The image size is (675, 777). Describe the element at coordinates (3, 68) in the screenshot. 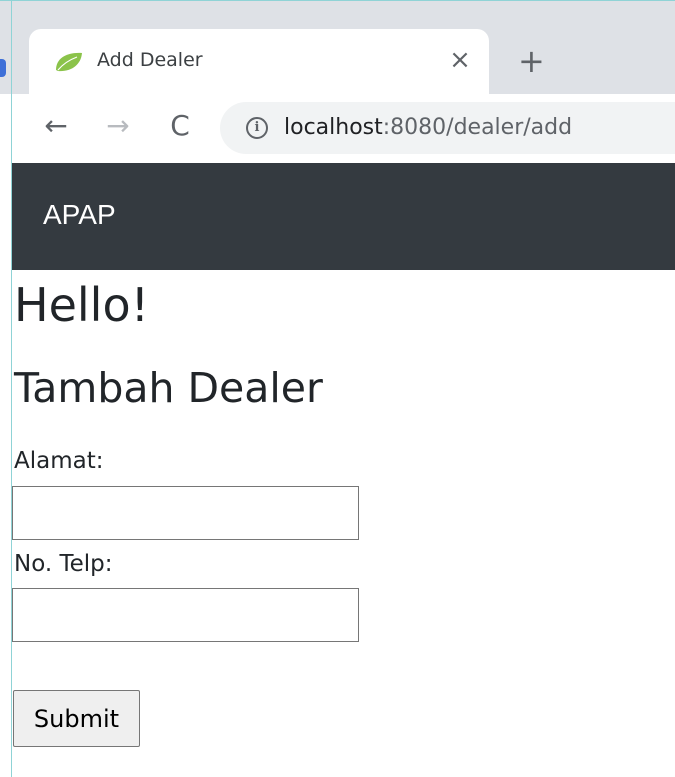

I see `previous-window-edge` at that location.